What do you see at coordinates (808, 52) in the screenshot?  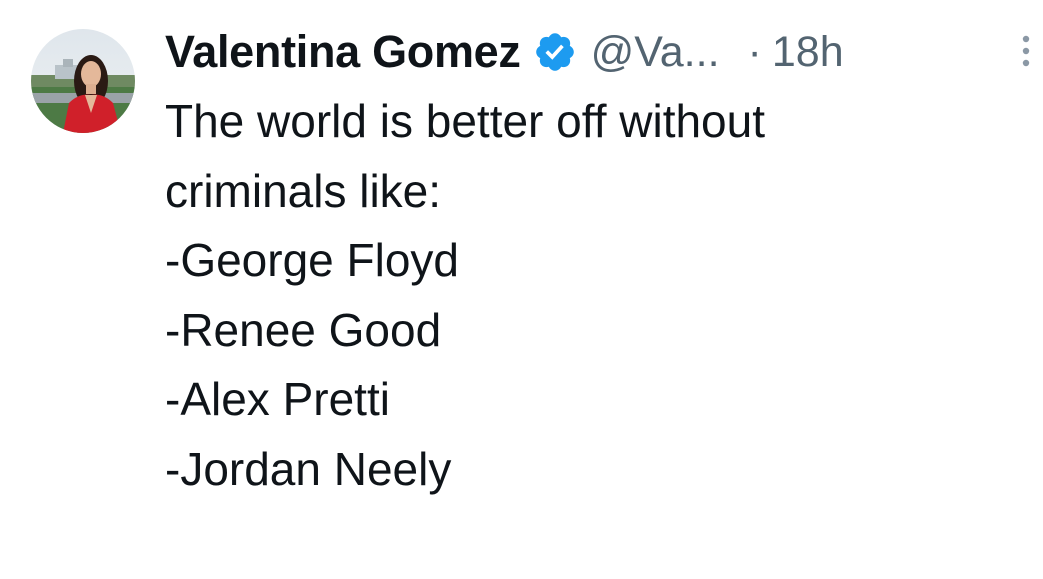 I see `timestamp: 18h` at bounding box center [808, 52].